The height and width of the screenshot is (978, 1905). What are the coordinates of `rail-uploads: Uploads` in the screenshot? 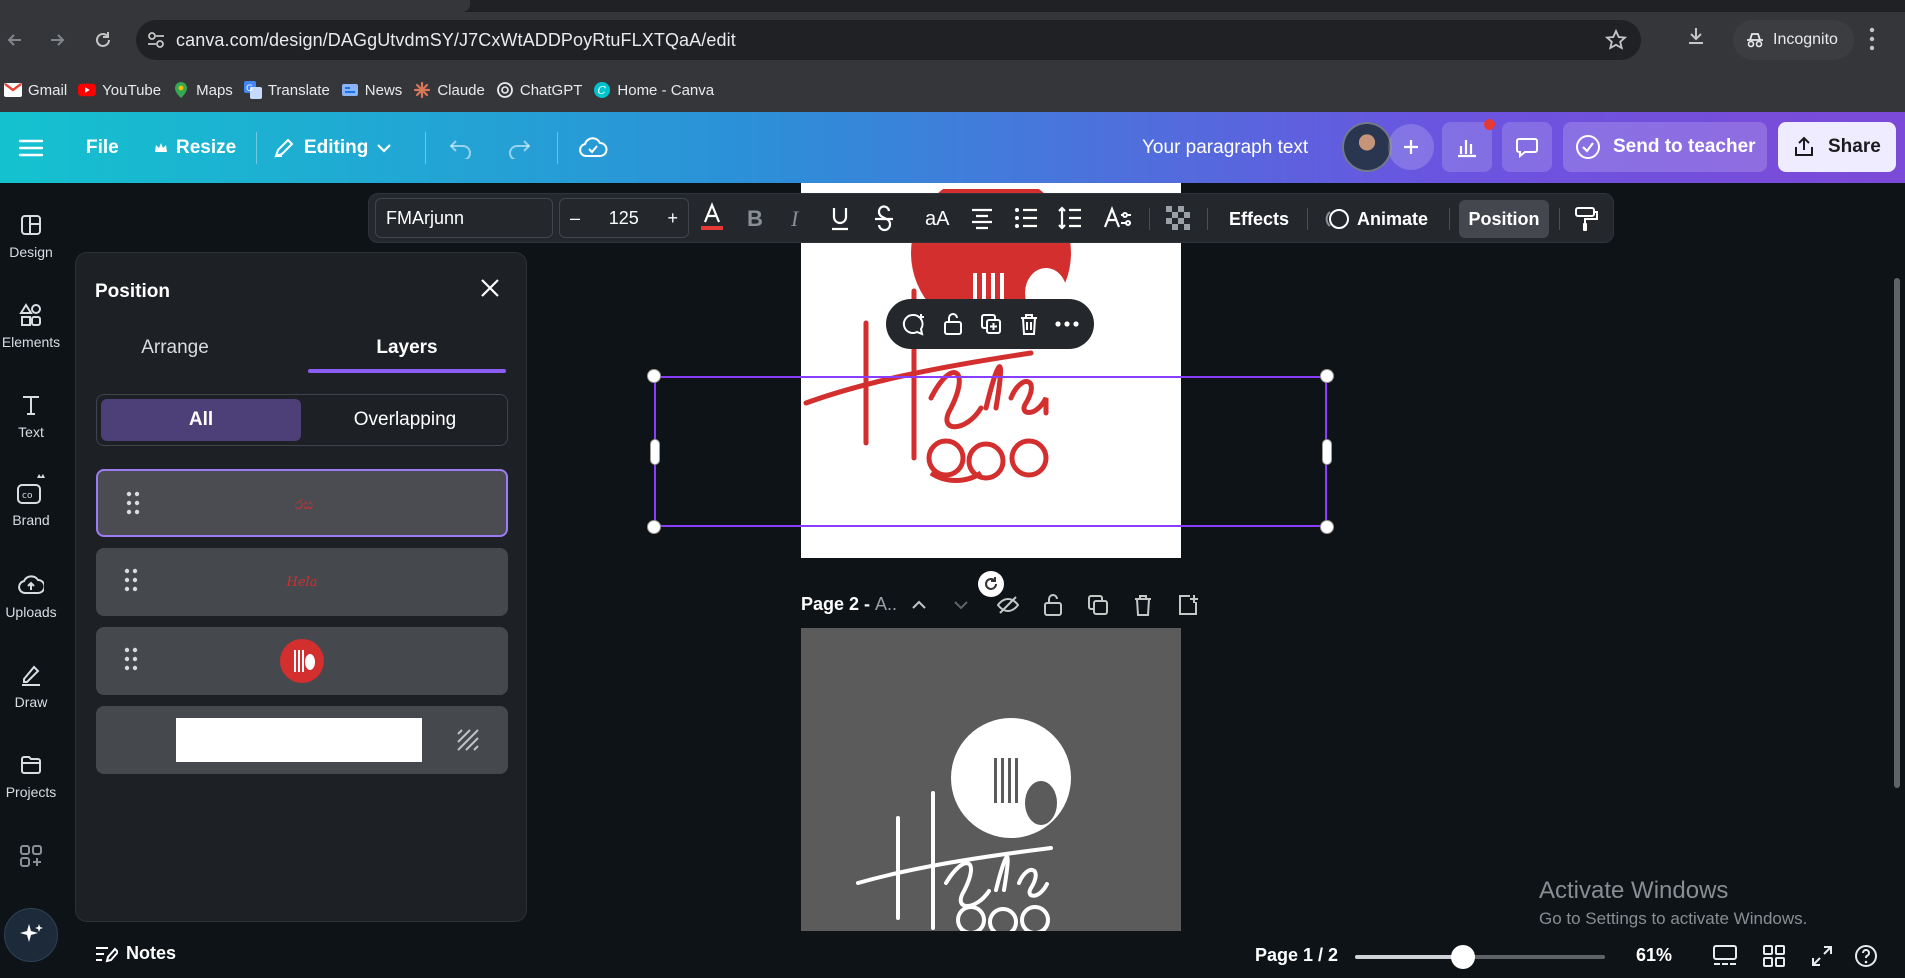 It's located at (31, 596).